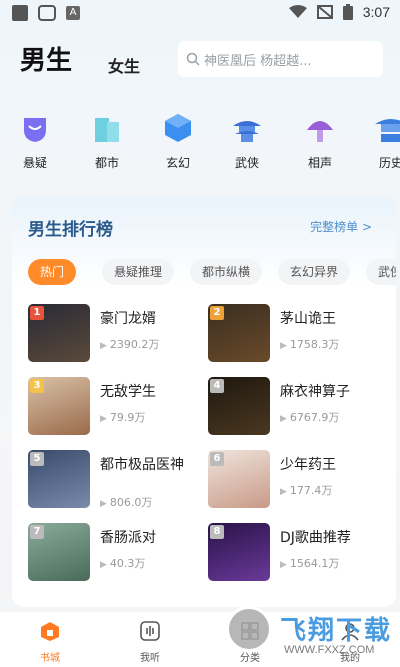 Image resolution: width=400 pixels, height=667 pixels. What do you see at coordinates (200, 14) in the screenshot?
I see `status-bar: A 3:07` at bounding box center [200, 14].